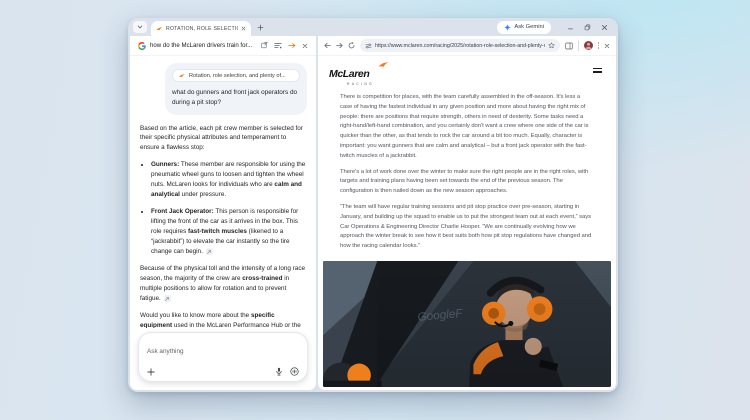 This screenshot has height=420, width=750. I want to click on mclaren-logo: McLaren RACING, so click(360, 74).